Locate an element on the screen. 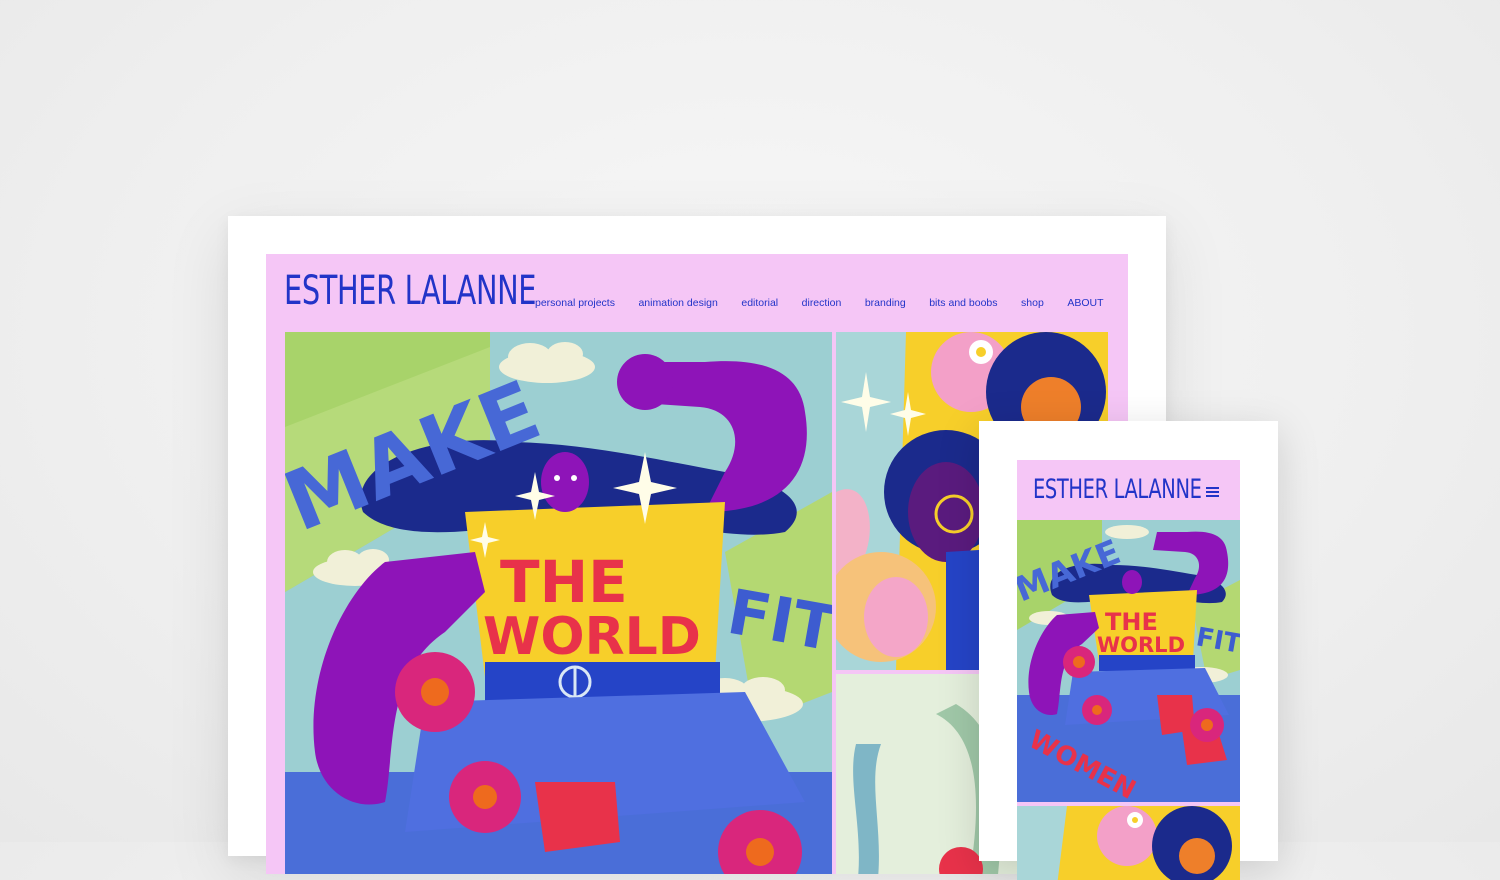 Image resolution: width=1500 pixels, height=880 pixels. nav-item-direction: direction is located at coordinates (822, 303).